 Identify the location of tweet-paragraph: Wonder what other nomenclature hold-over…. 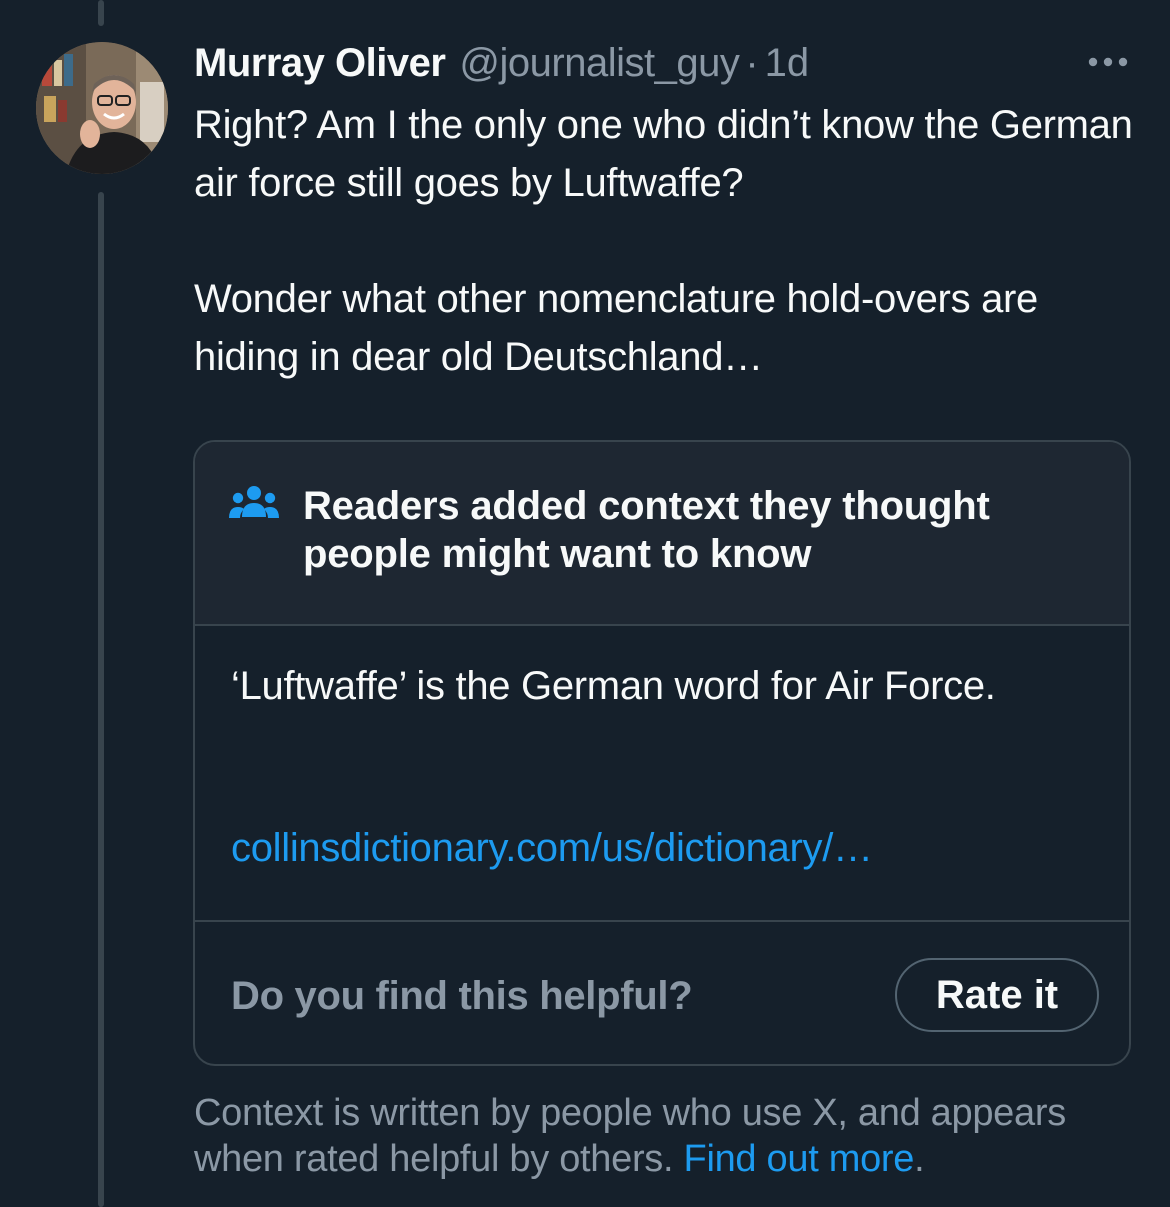
(616, 328).